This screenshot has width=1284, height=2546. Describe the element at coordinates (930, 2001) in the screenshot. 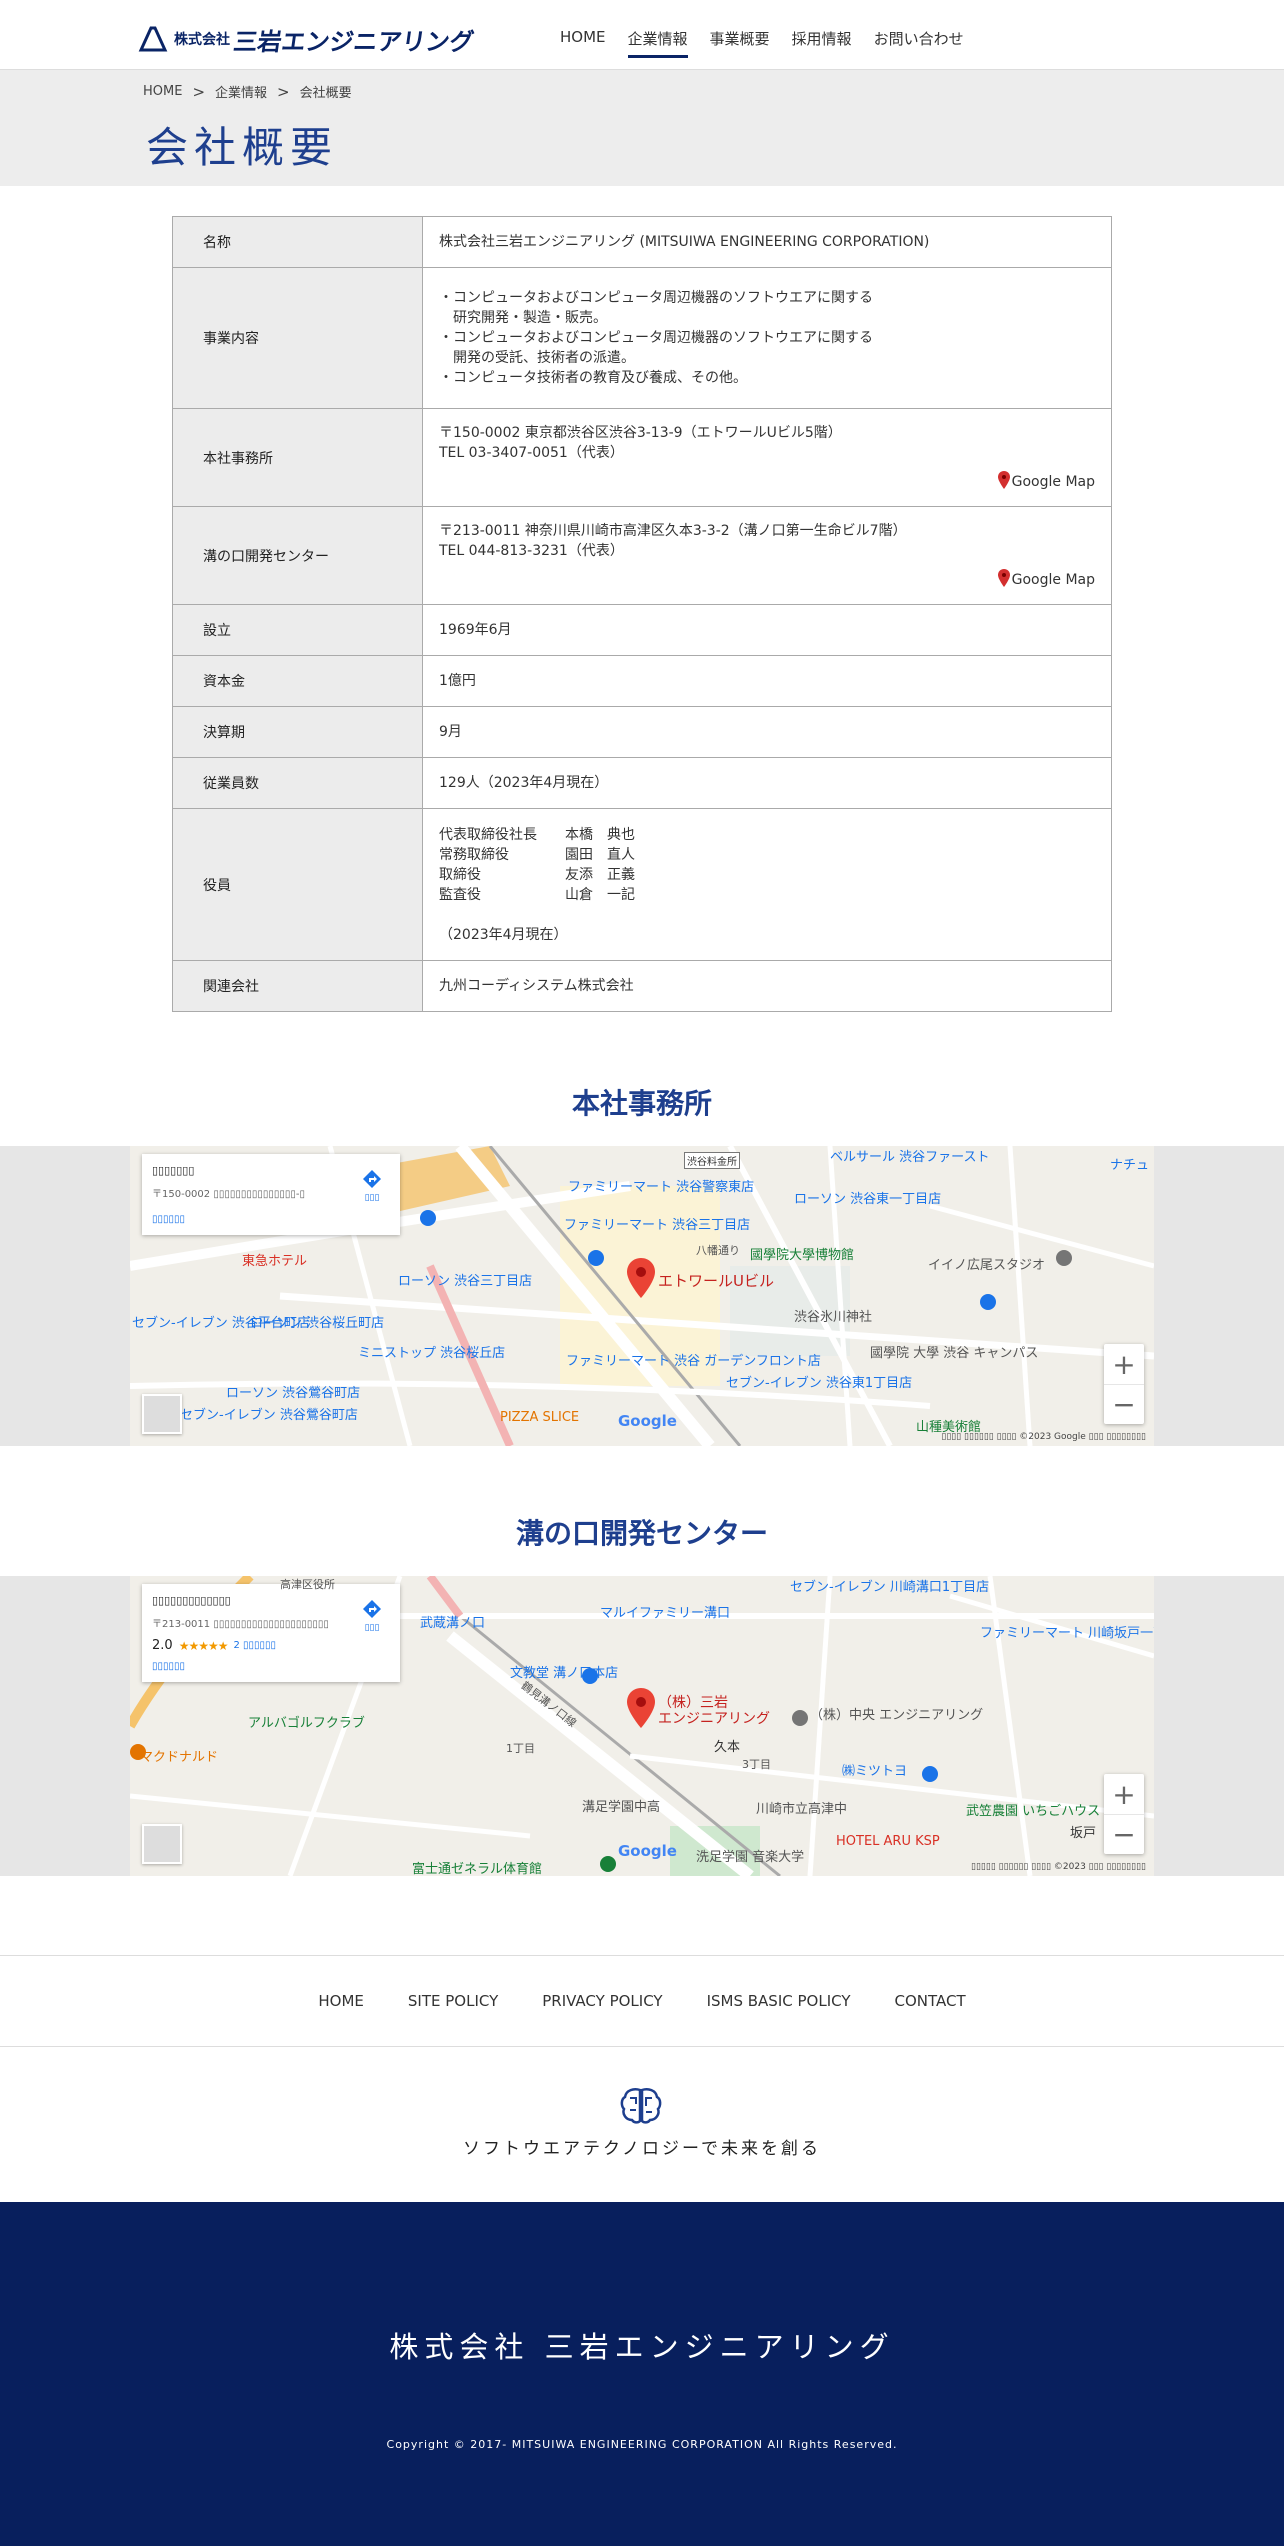

I see `footer-link-contact: CONTACT` at that location.